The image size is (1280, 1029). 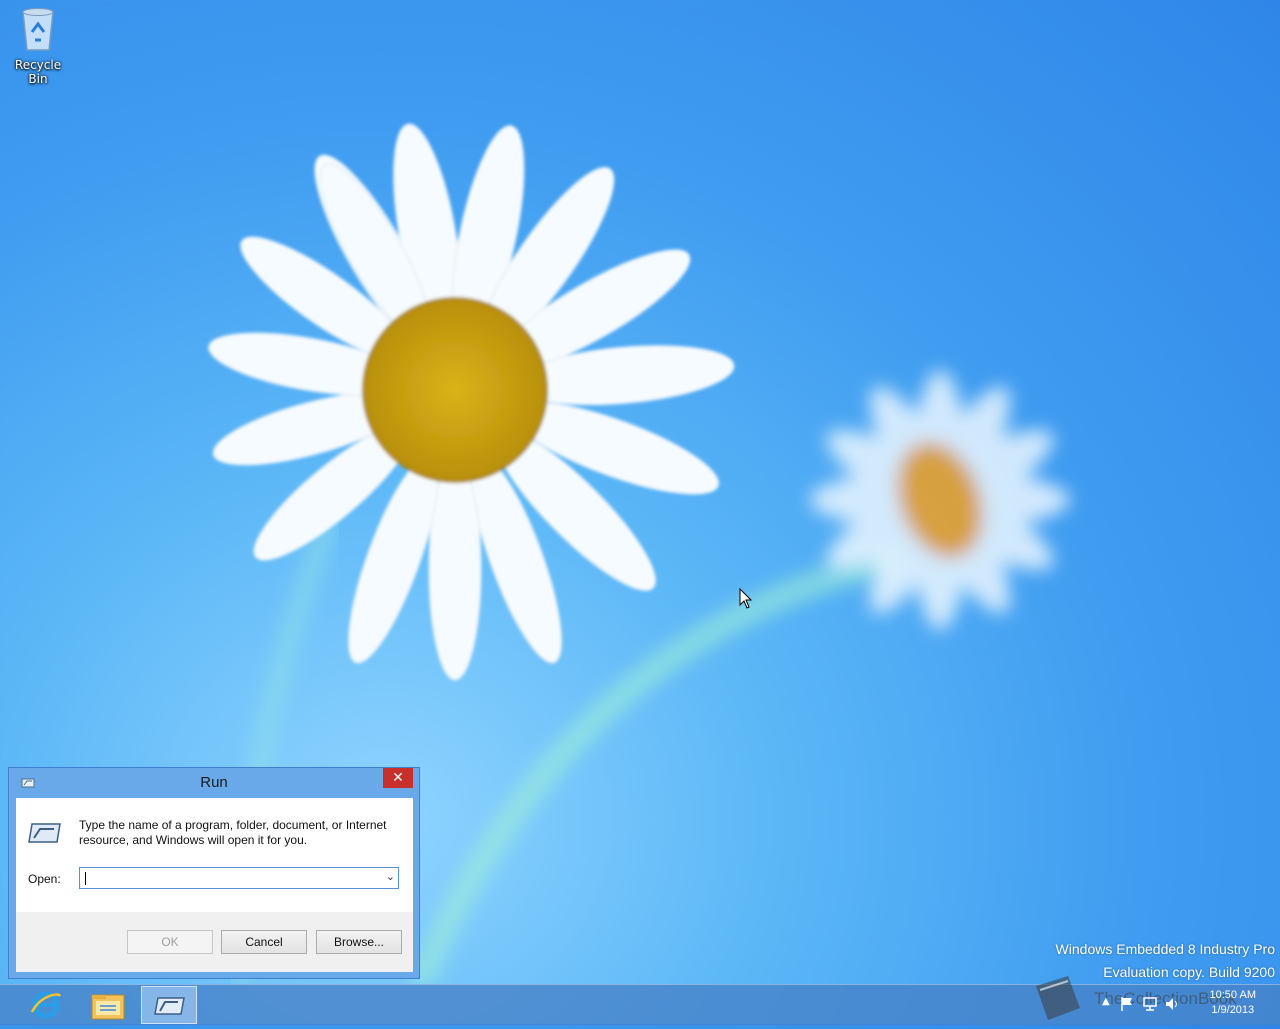 What do you see at coordinates (38, 29) in the screenshot?
I see `recycle-bin-icon` at bounding box center [38, 29].